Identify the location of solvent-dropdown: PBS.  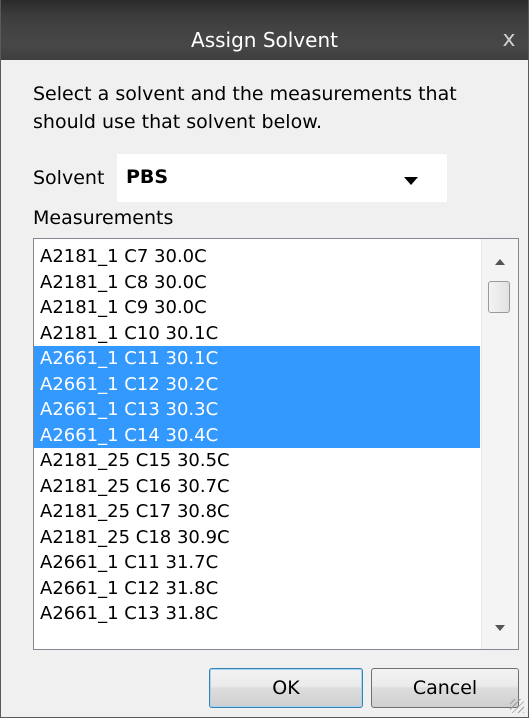
(282, 178).